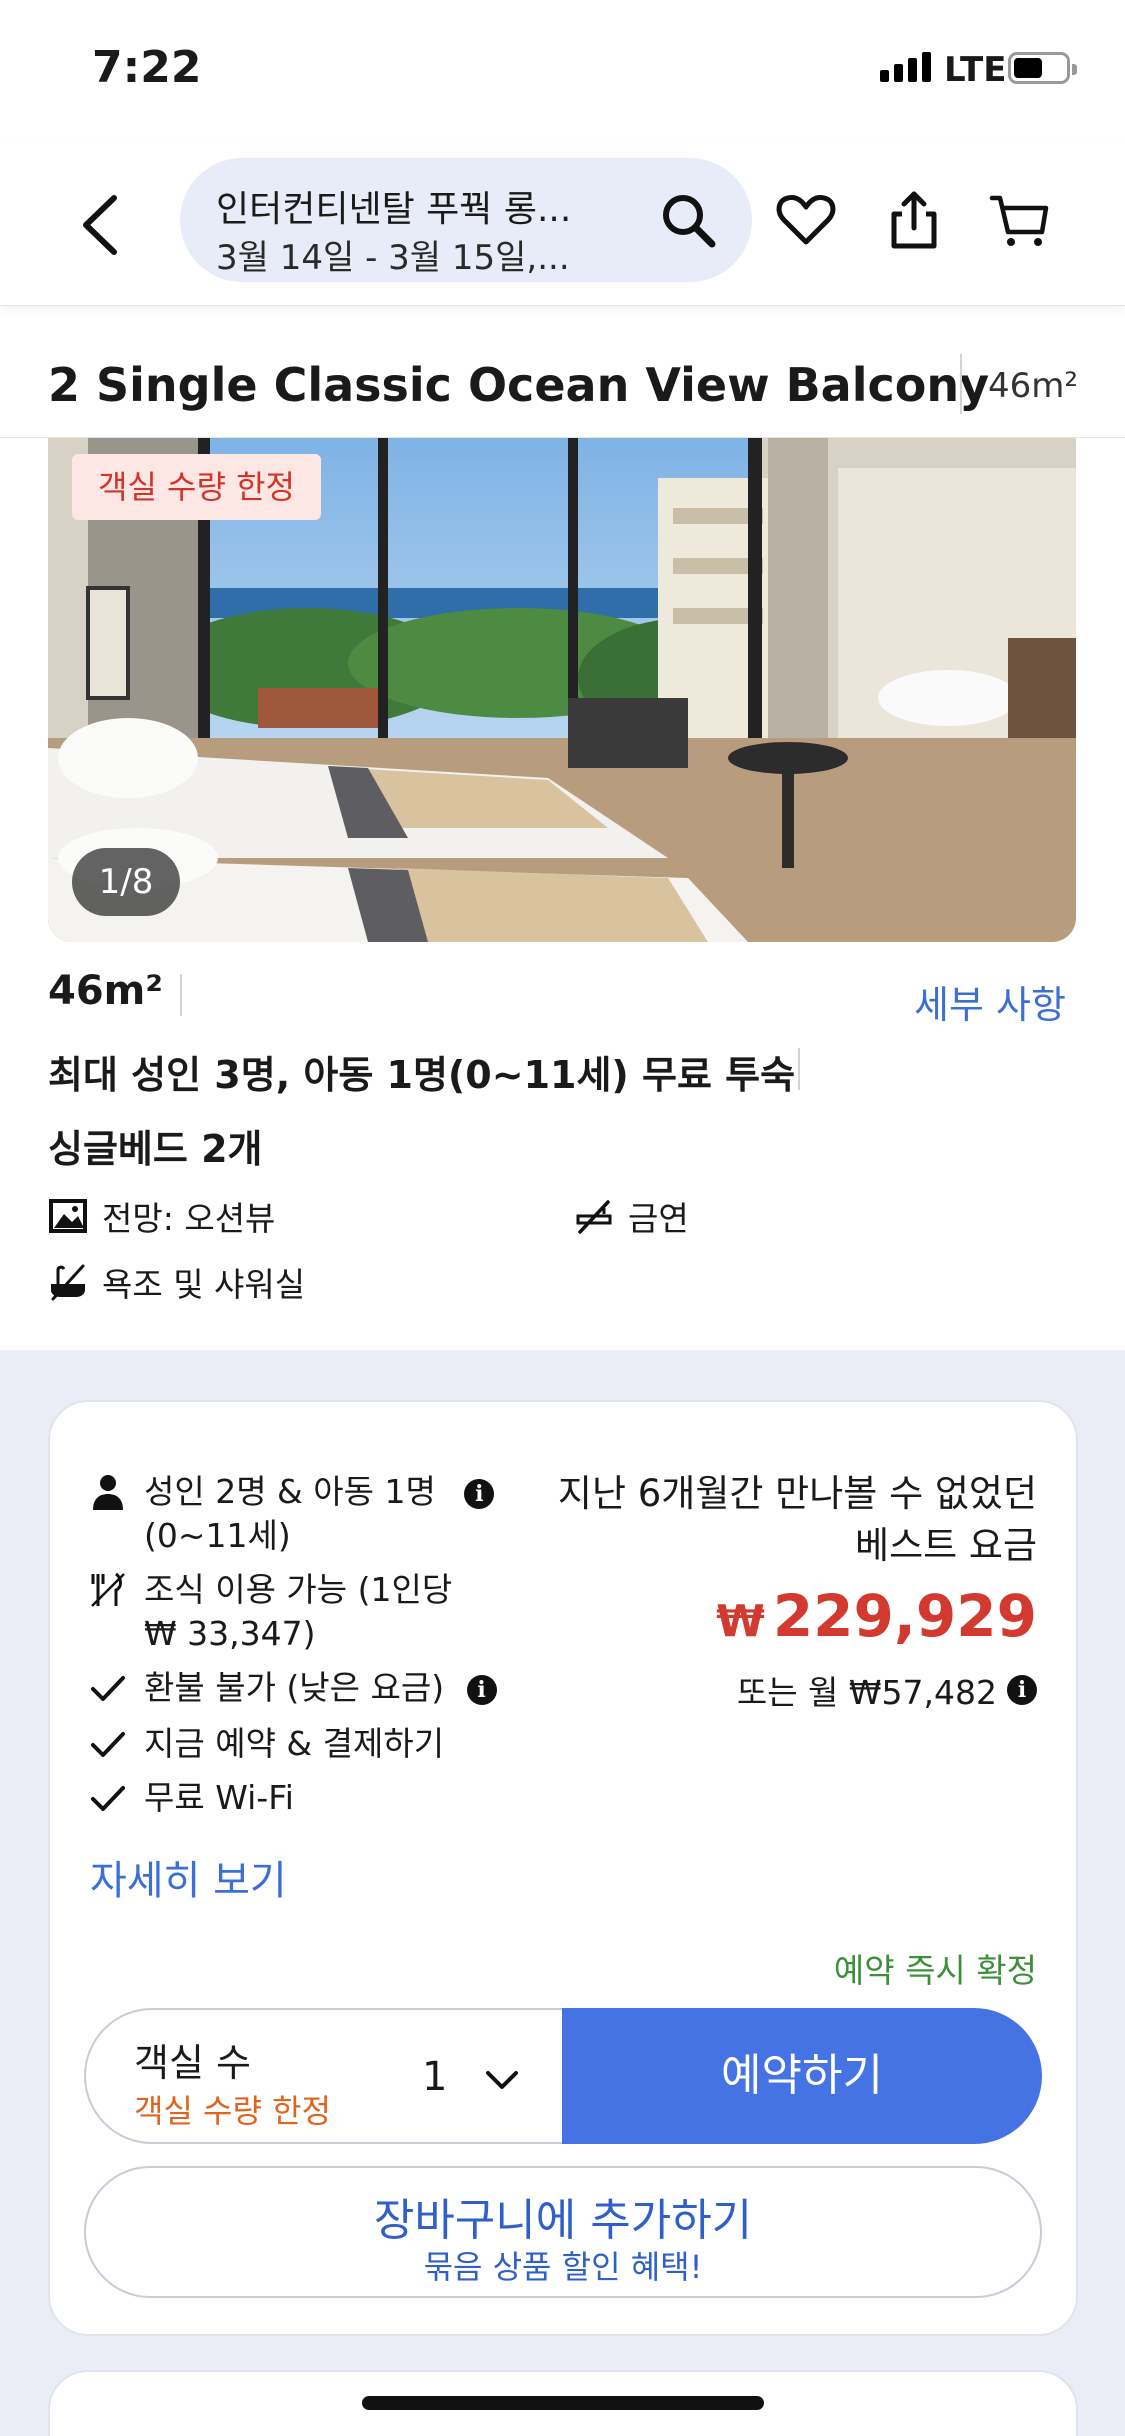 This screenshot has width=1125, height=2436. Describe the element at coordinates (563, 2220) in the screenshot. I see `add-to-cart-label: 장바구니에 추가하기` at that location.